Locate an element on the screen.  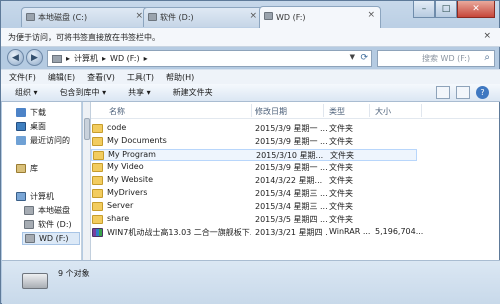
file-row: MyDrivers 2015/3/4 星期三 ... 文件夹 is located at coordinates (295, 194).